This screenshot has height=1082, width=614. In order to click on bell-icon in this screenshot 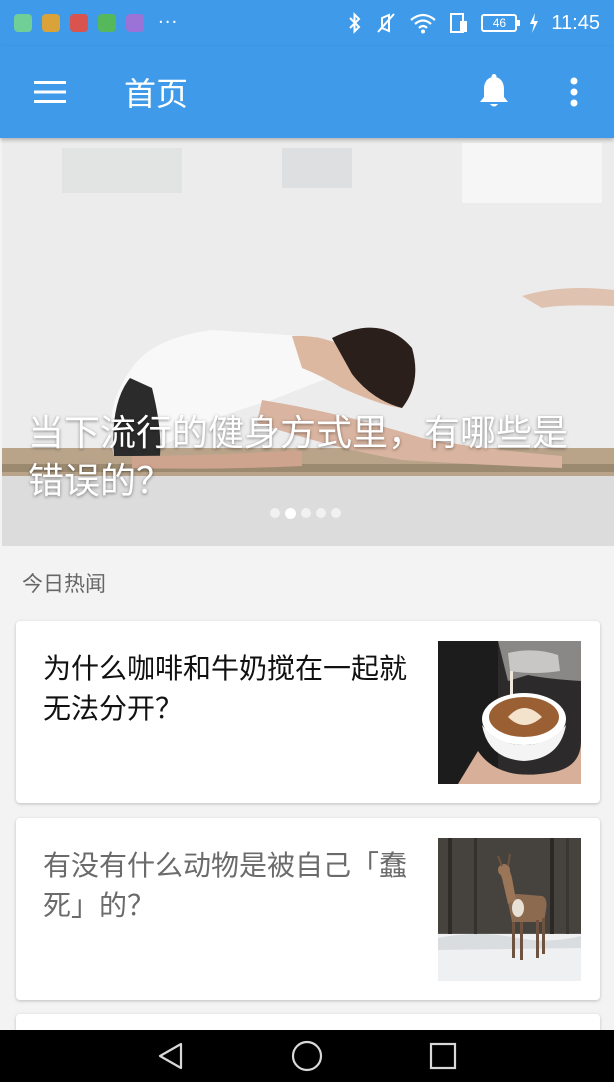, I will do `click(494, 90)`.